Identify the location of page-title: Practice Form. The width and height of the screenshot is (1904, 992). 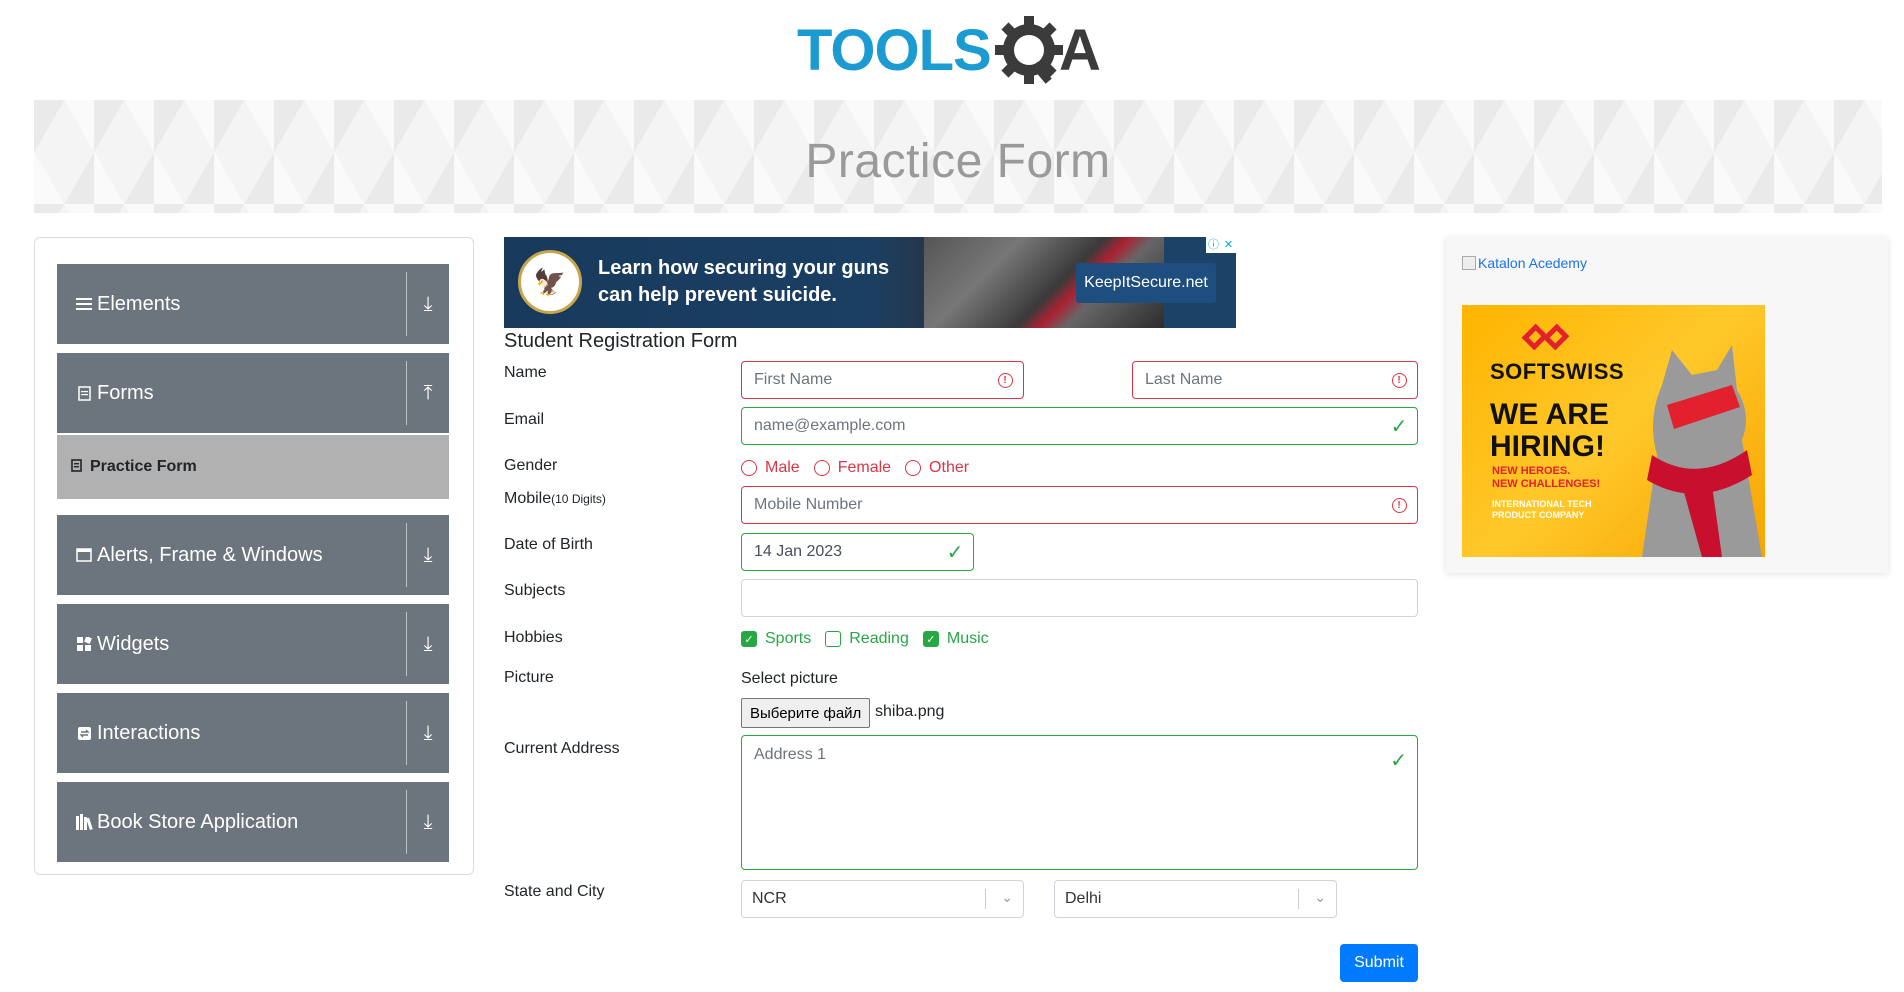
(958, 161).